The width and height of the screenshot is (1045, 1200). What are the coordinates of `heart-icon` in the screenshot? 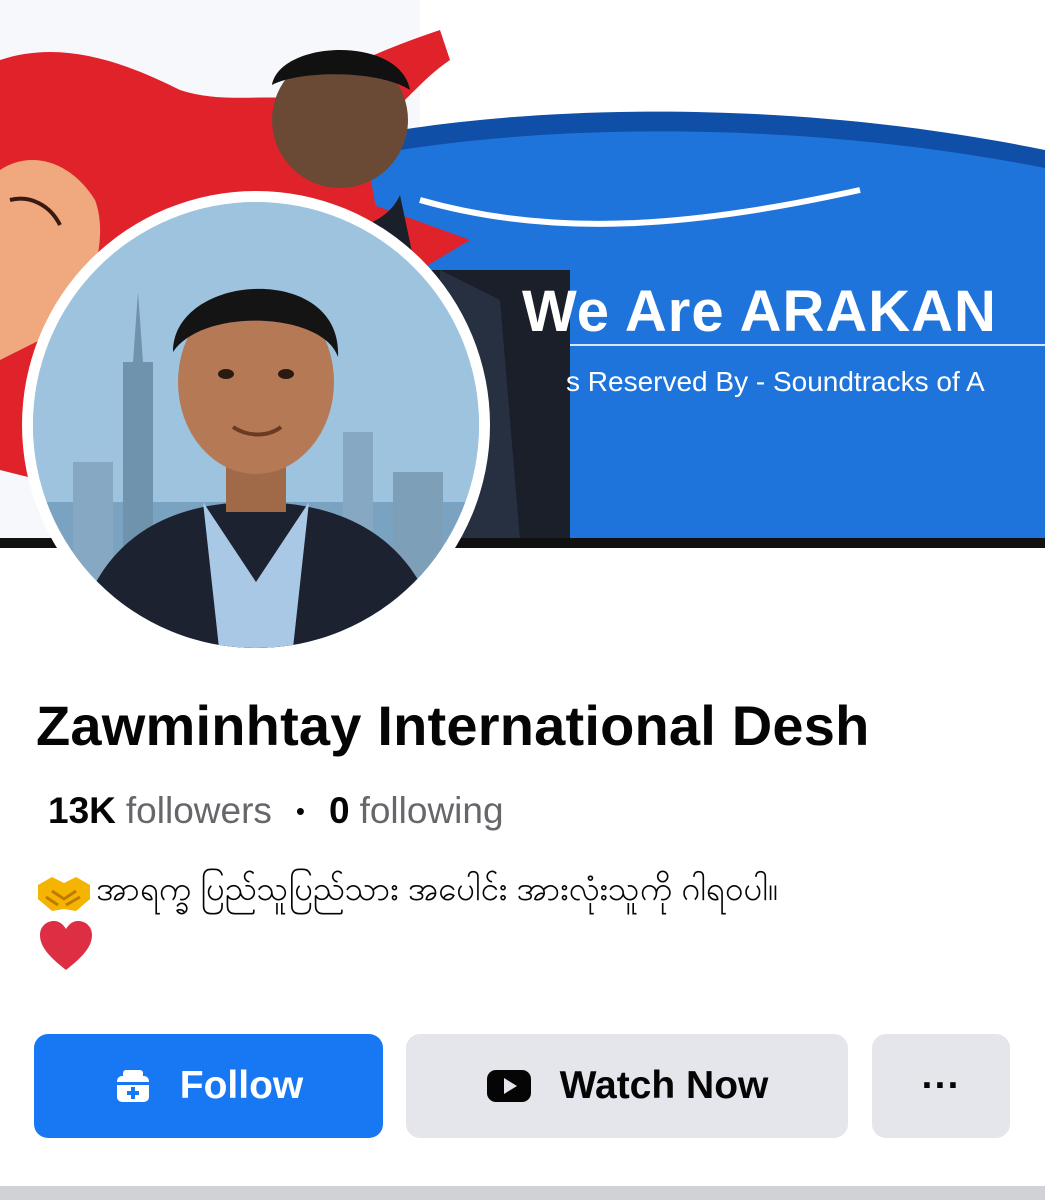 It's located at (66, 945).